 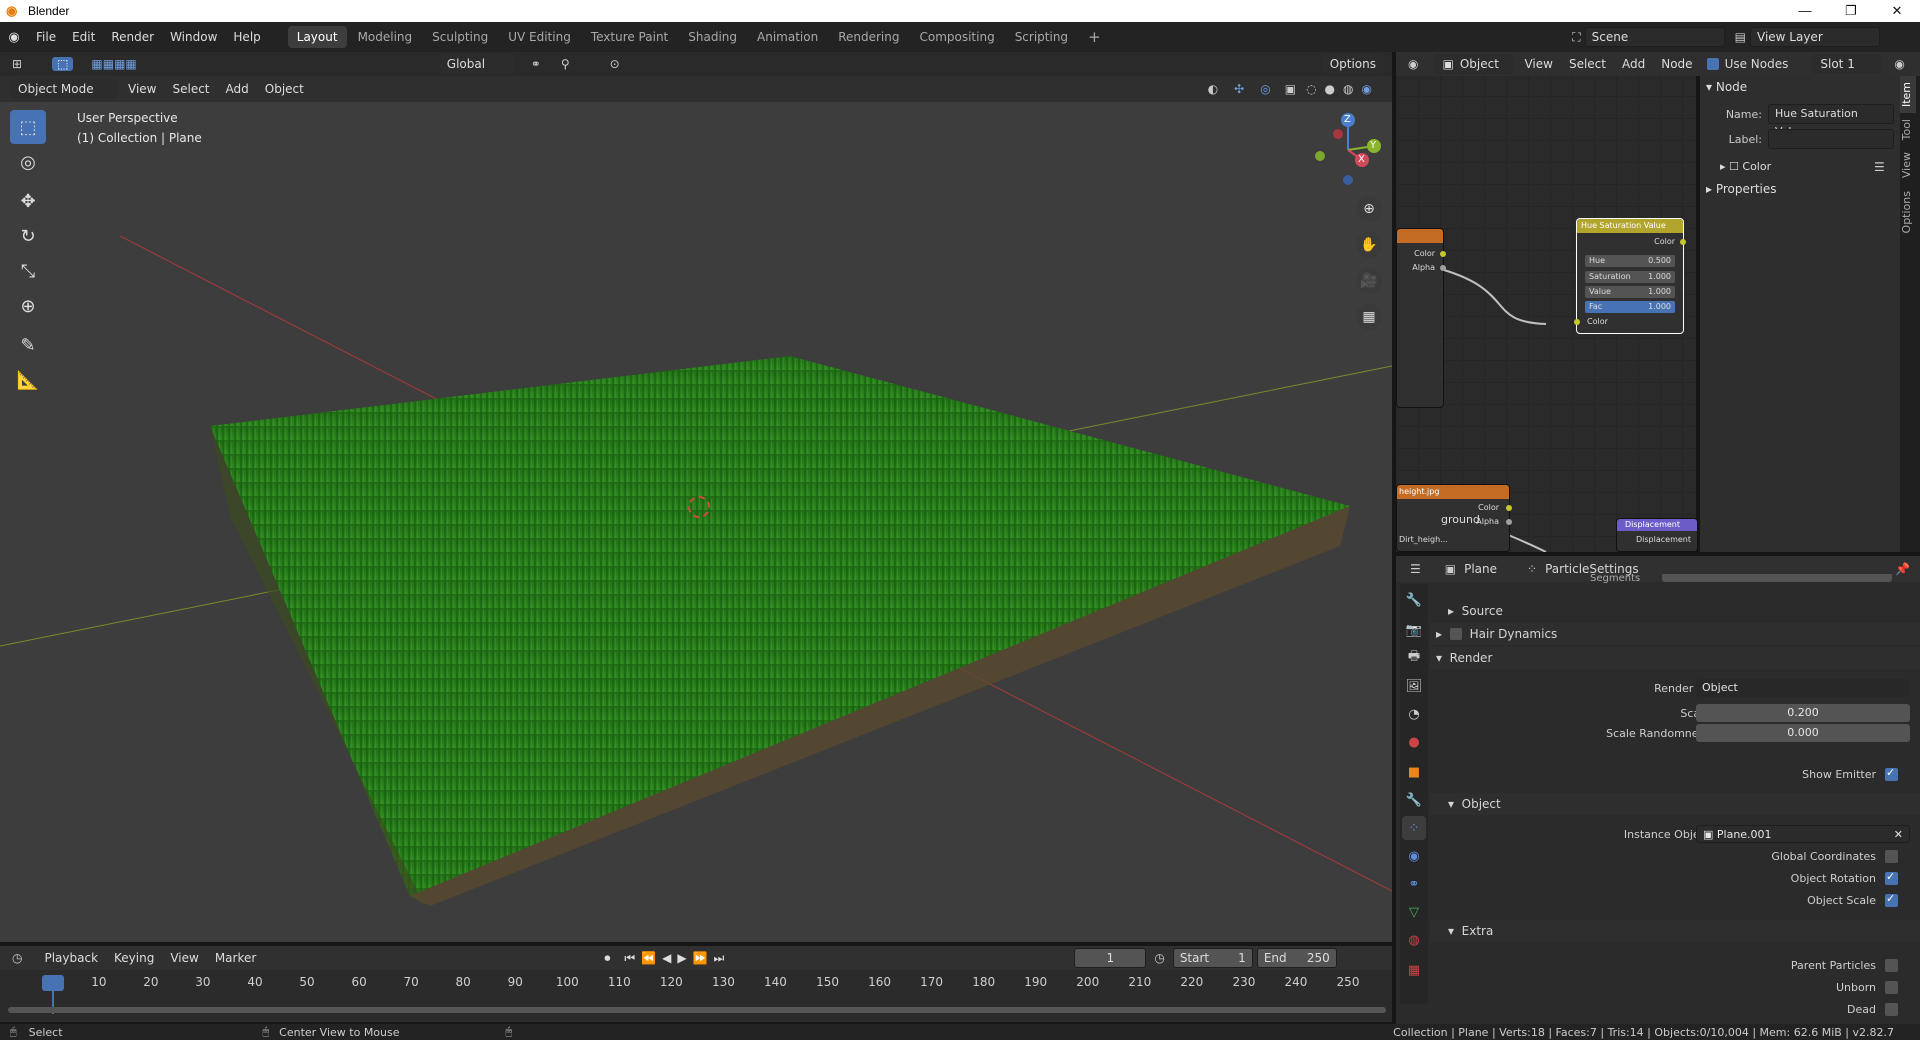 I want to click on color-list-icon: ☰, so click(x=1879, y=167).